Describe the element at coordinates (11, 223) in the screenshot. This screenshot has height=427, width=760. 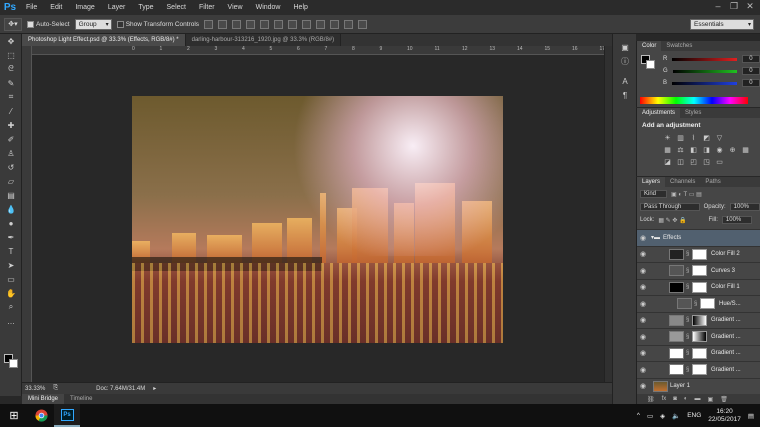
I see `dodge-tool-icon: ●` at that location.